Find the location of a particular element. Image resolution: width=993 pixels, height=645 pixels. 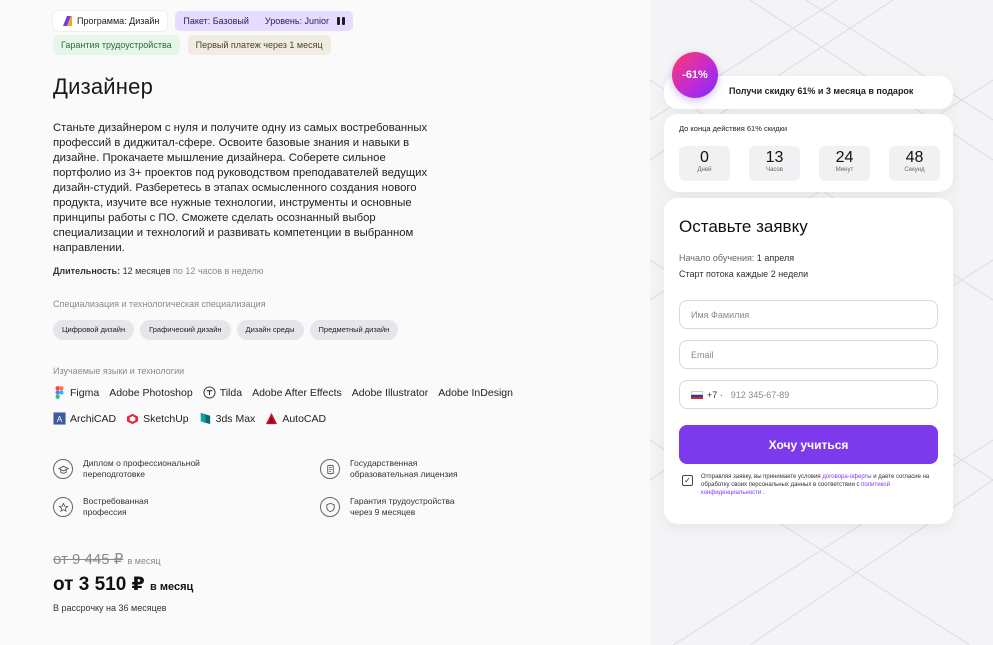

chip-graphic-design: Графический дизайн is located at coordinates (185, 330).